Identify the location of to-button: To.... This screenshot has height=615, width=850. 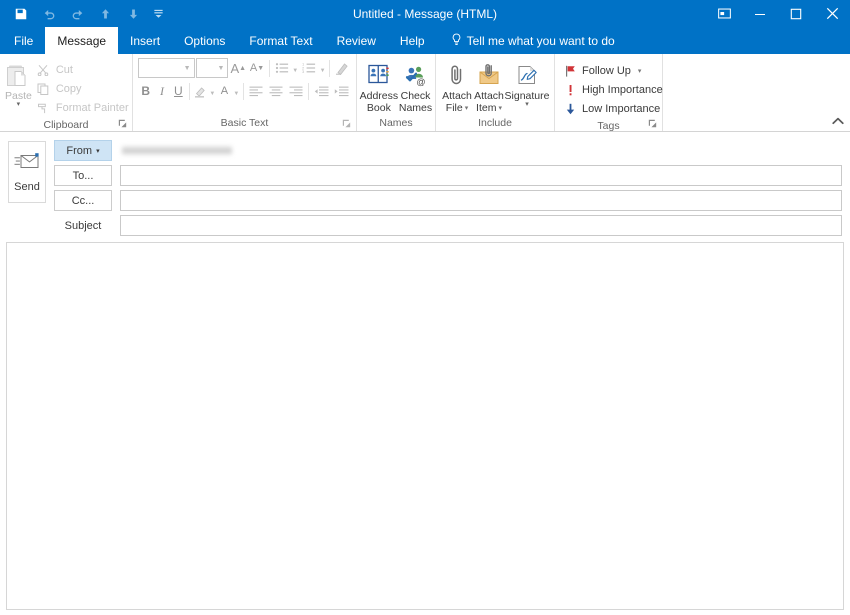
(83, 175).